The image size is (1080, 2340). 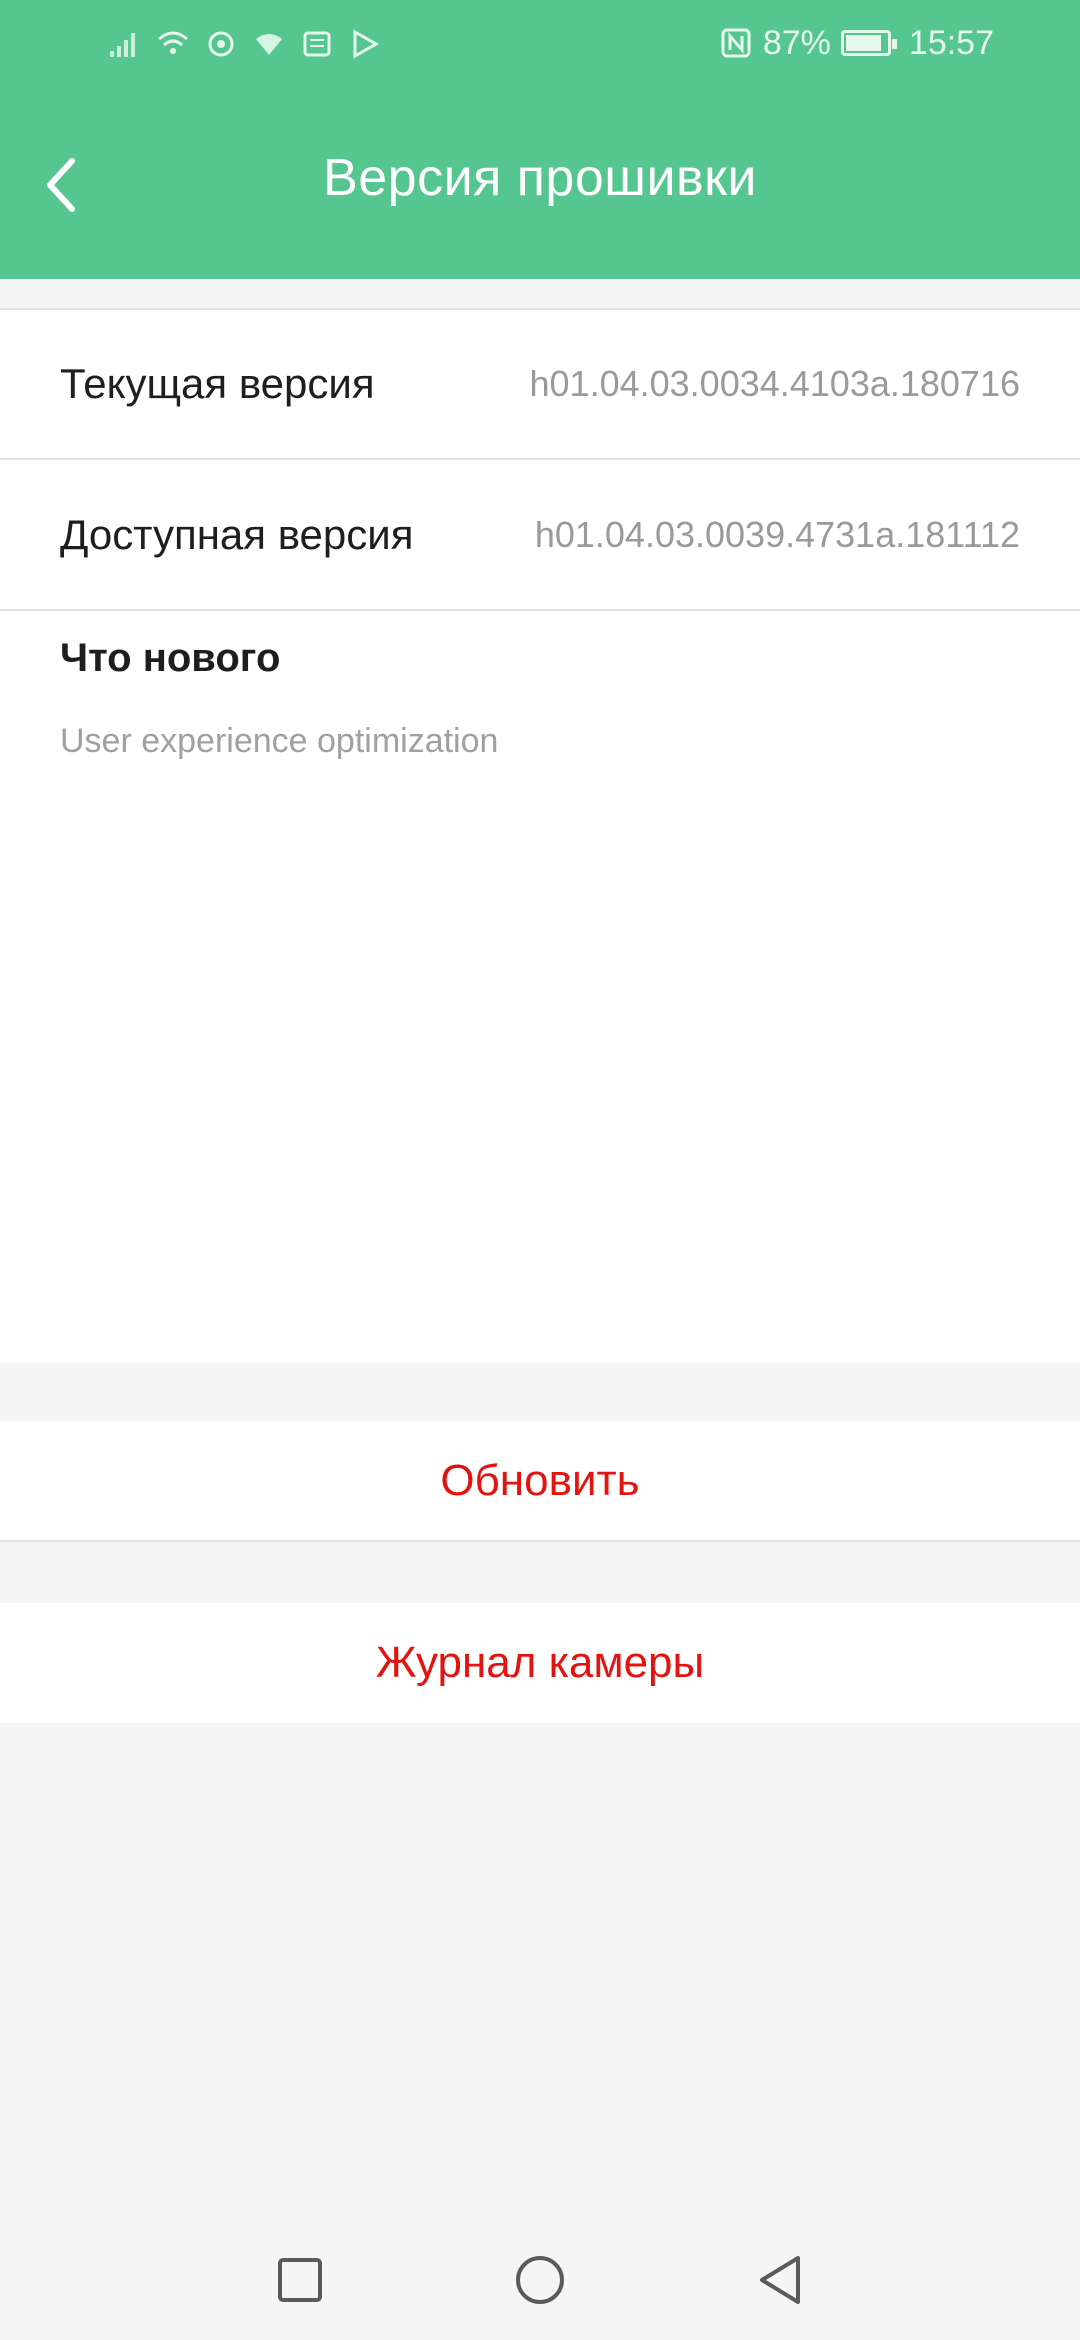 I want to click on status-icons-right: 87% 15:57, so click(x=856, y=43).